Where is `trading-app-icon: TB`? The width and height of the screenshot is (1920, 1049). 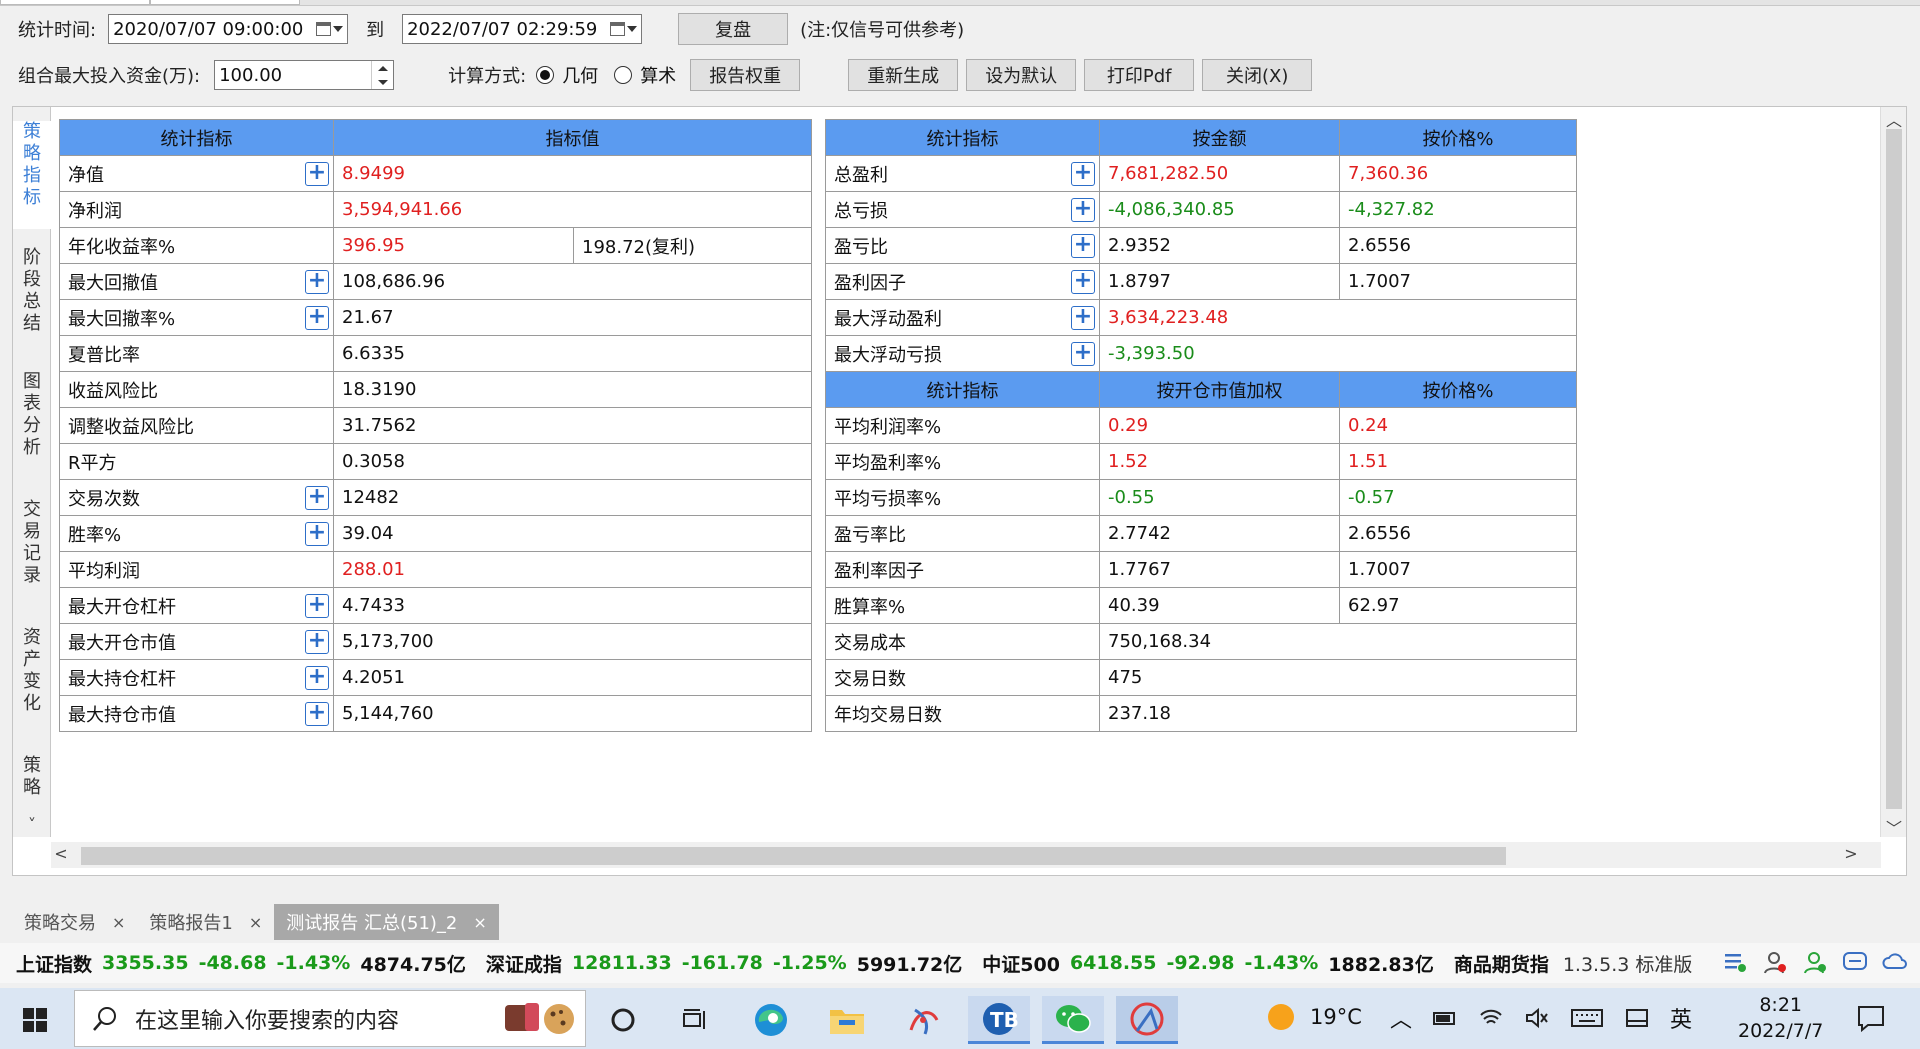 trading-app-icon: TB is located at coordinates (999, 1020).